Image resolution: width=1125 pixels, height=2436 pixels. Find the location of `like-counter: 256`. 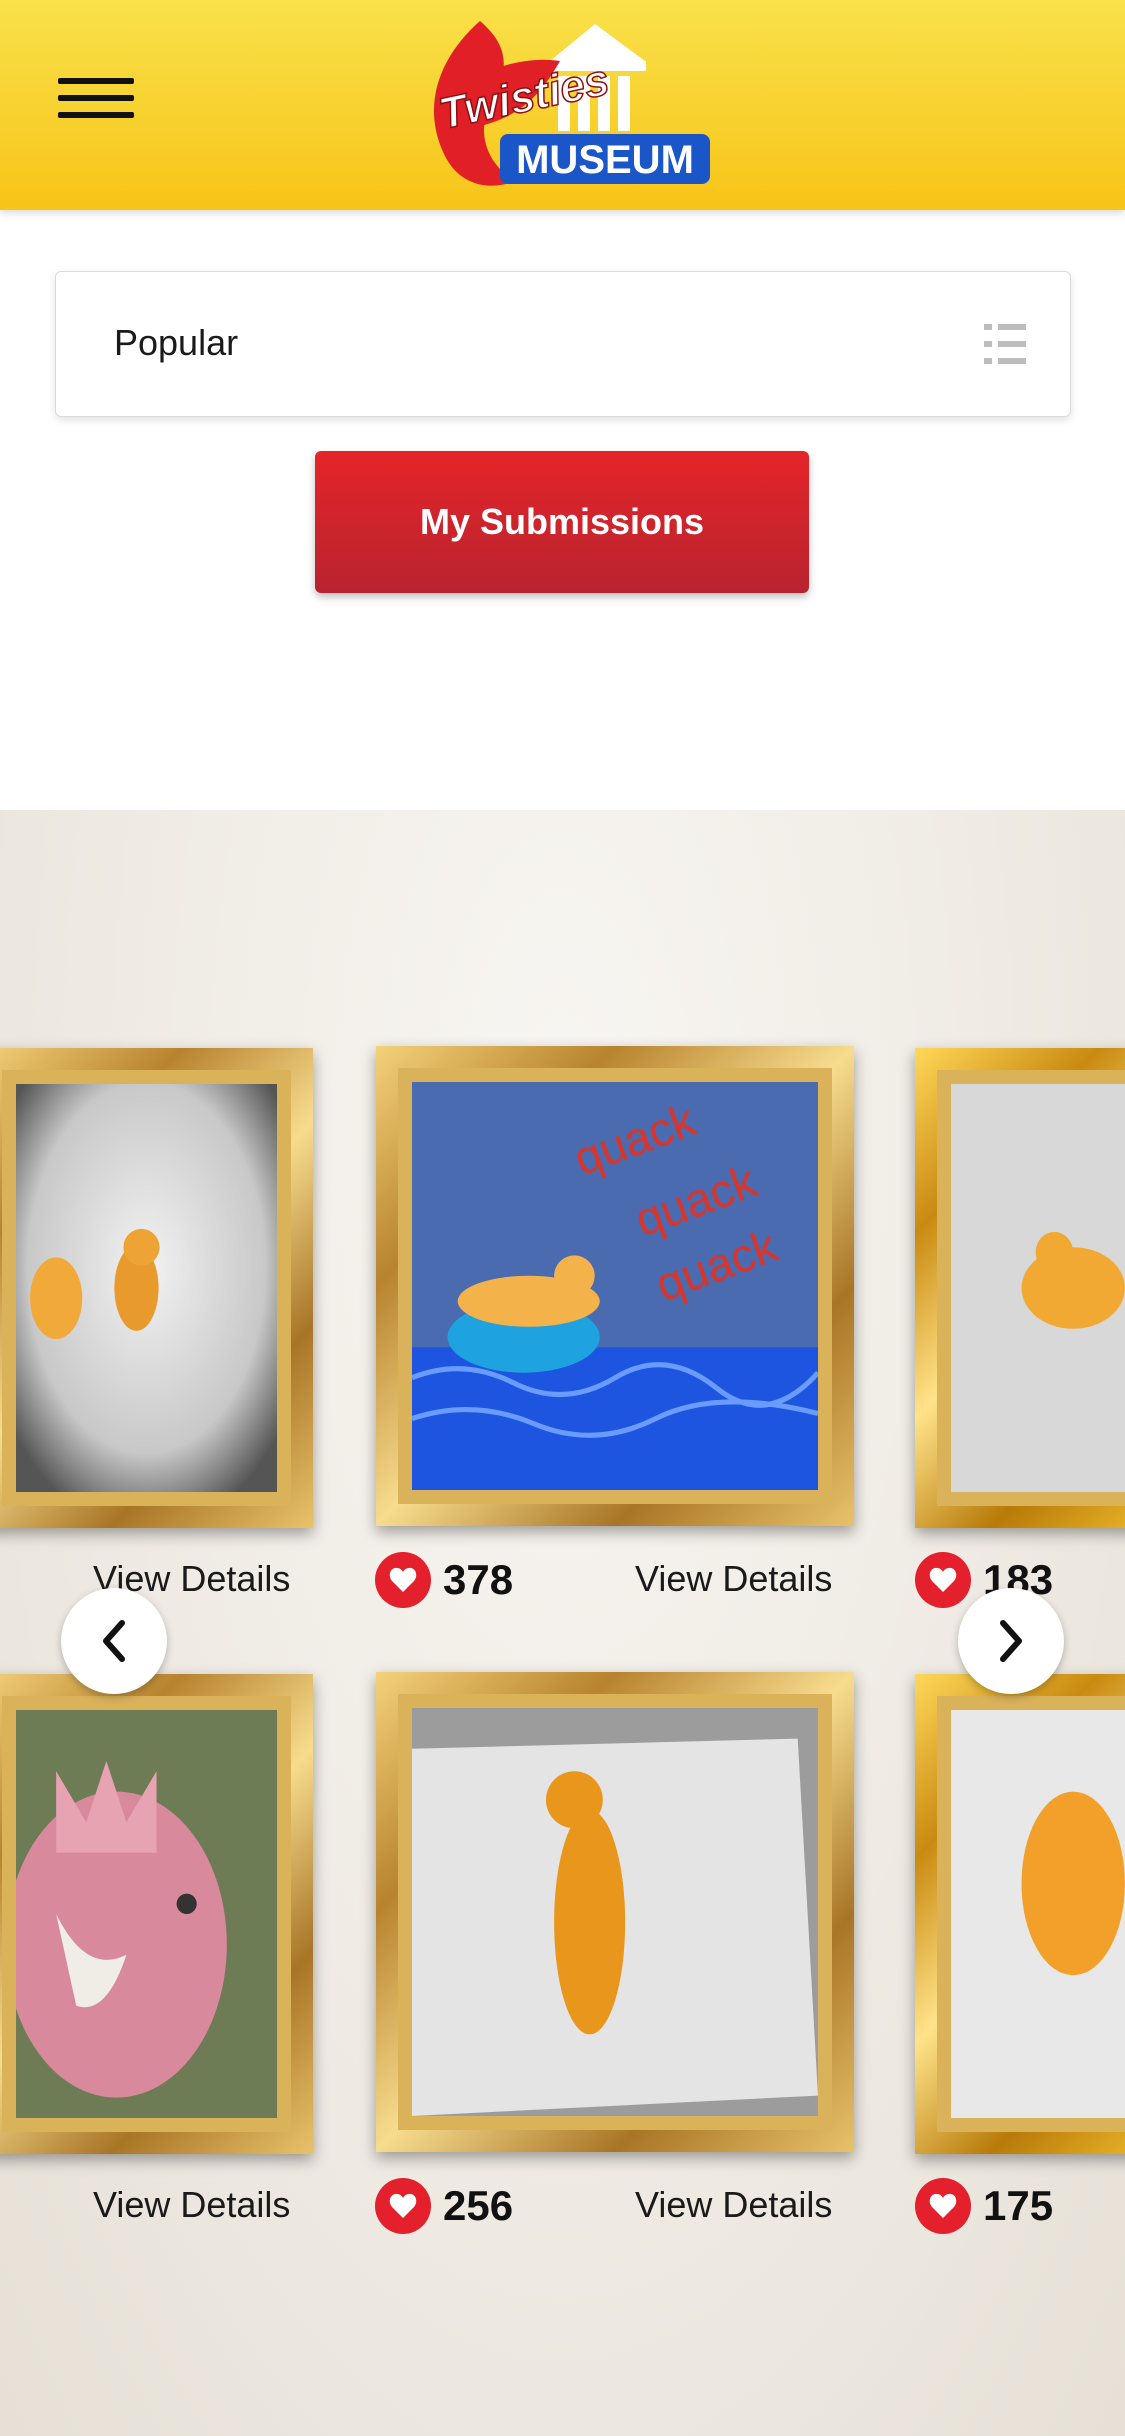

like-counter: 256 is located at coordinates (444, 2206).